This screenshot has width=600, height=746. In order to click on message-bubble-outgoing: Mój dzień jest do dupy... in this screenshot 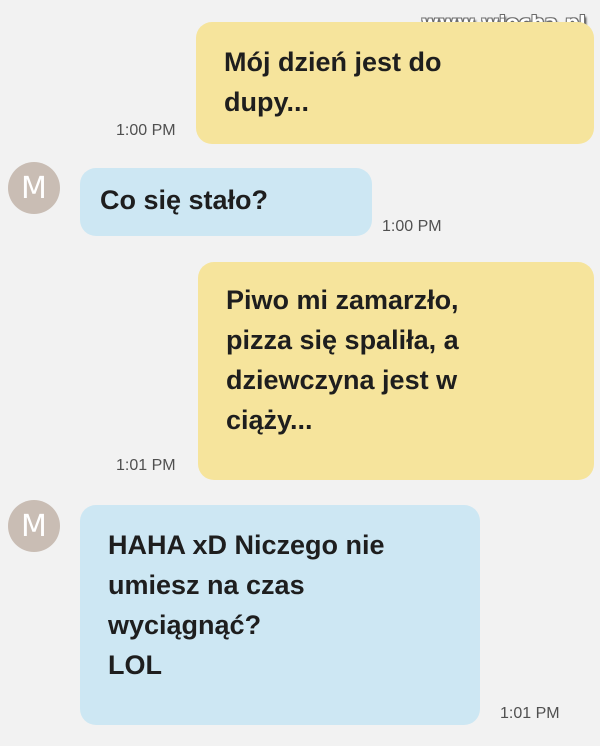, I will do `click(395, 83)`.